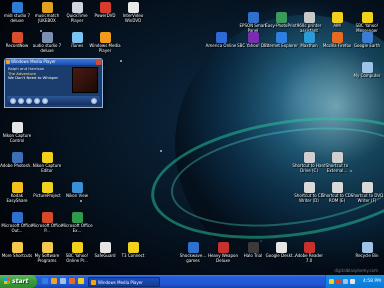 The width and height of the screenshot is (384, 288). Describe the element at coordinates (120, 282) in the screenshot. I see `taskbar-button-label: Windows Media Player` at that location.